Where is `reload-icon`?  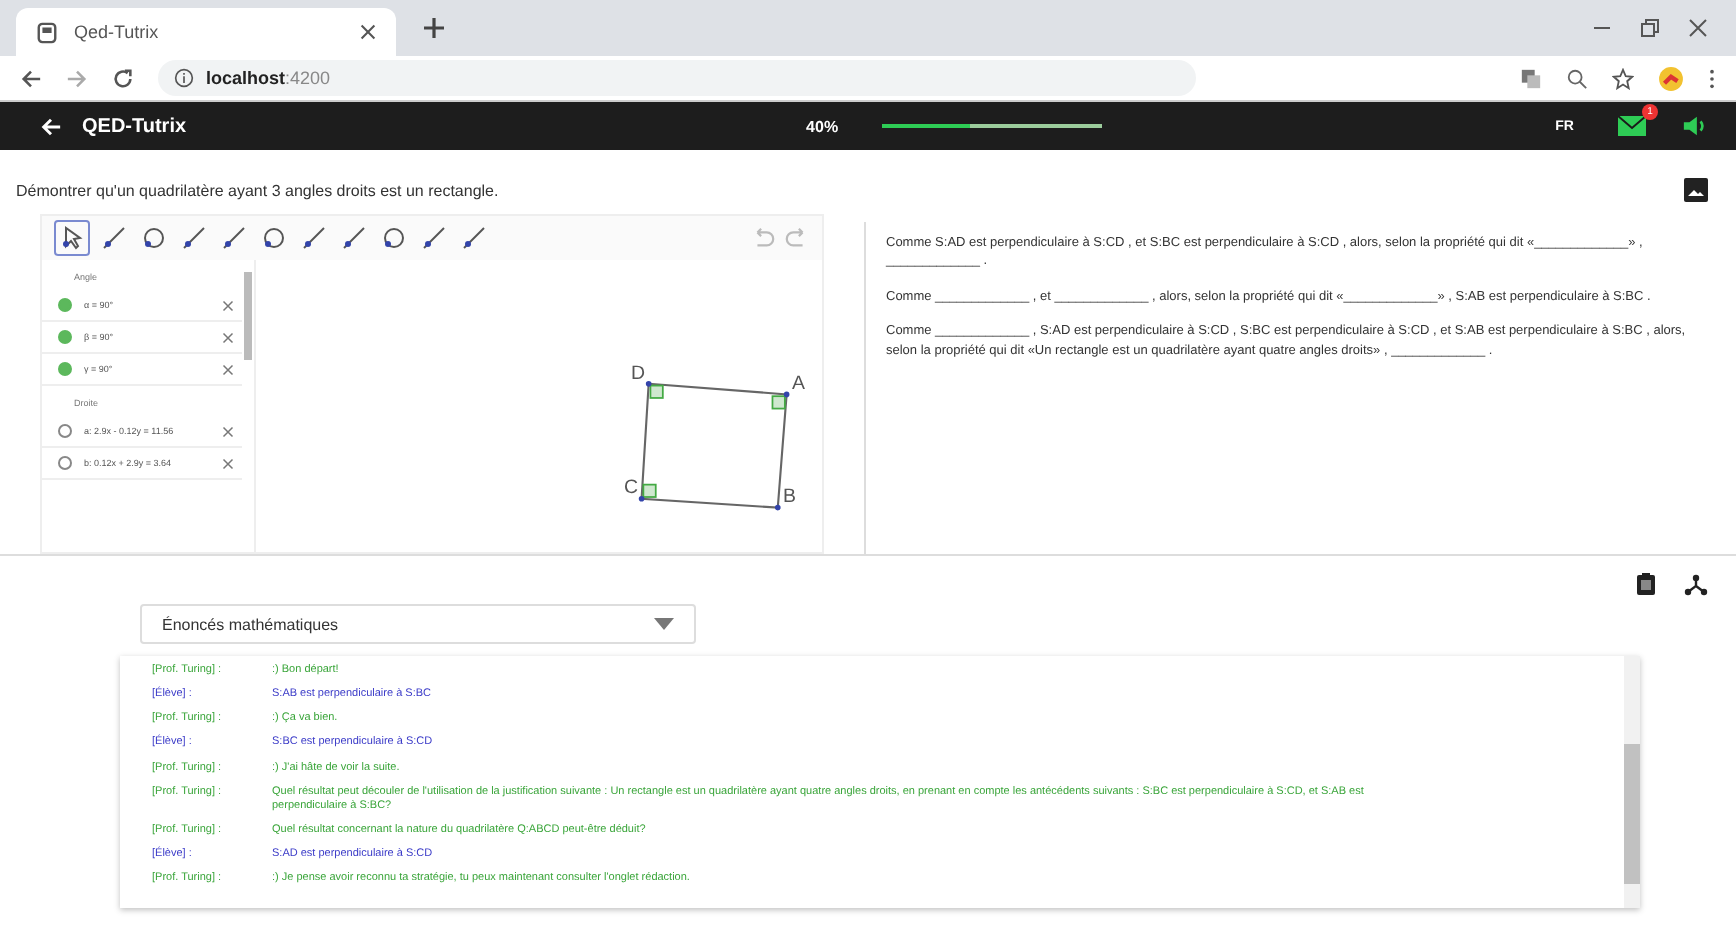 reload-icon is located at coordinates (123, 78).